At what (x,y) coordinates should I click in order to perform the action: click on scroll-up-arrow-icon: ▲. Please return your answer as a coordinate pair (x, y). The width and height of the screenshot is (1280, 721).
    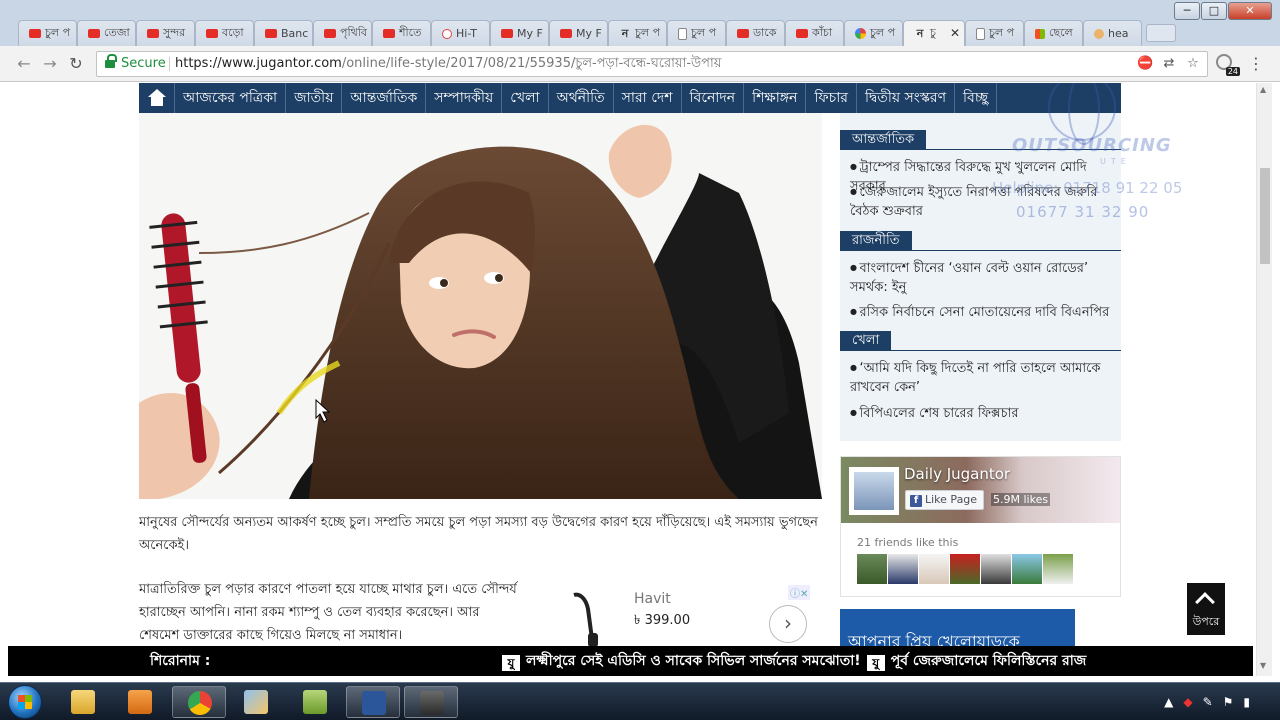
    Looking at the image, I should click on (1263, 89).